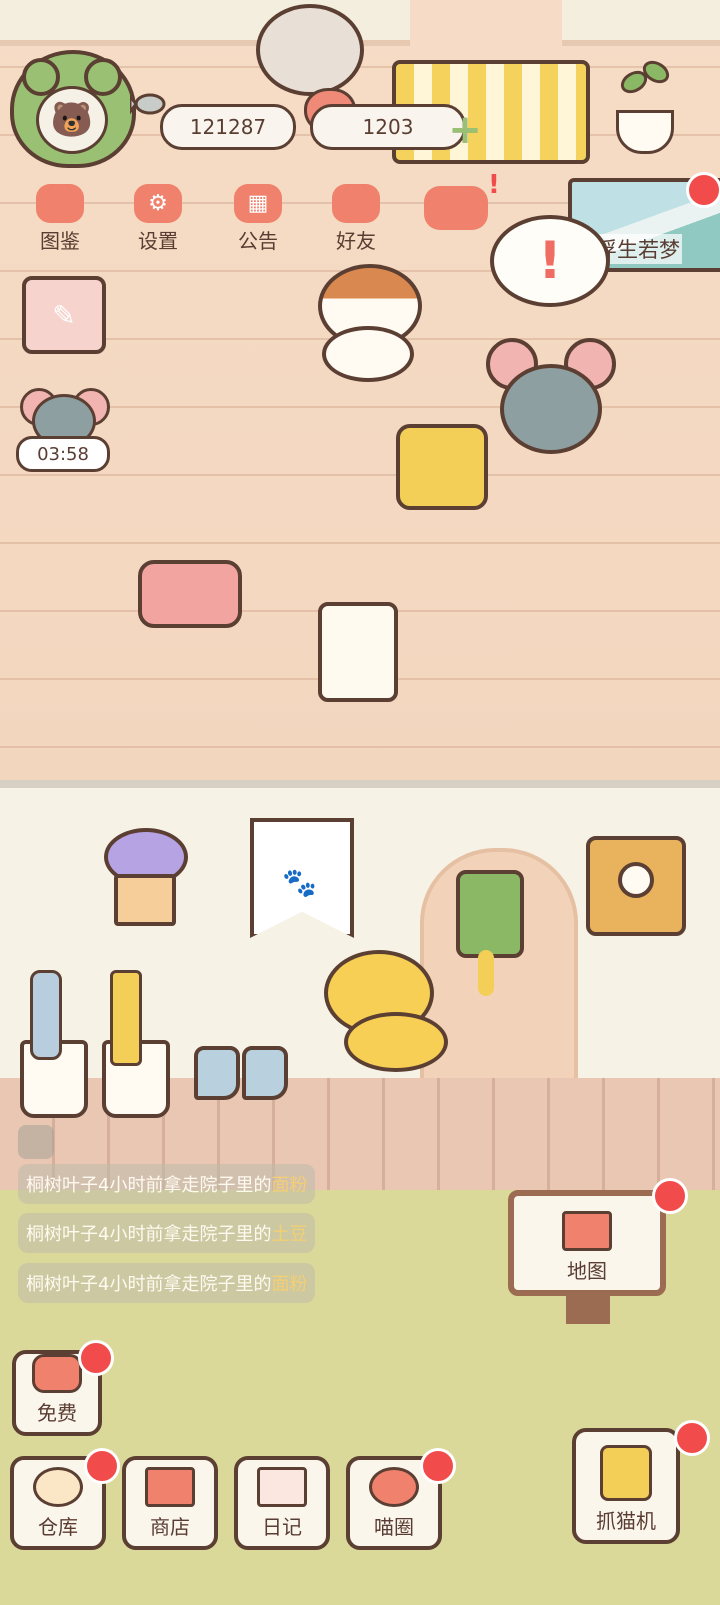 The width and height of the screenshot is (720, 1605). Describe the element at coordinates (258, 241) in the screenshot. I see `menu-label-announcements: 公告` at that location.